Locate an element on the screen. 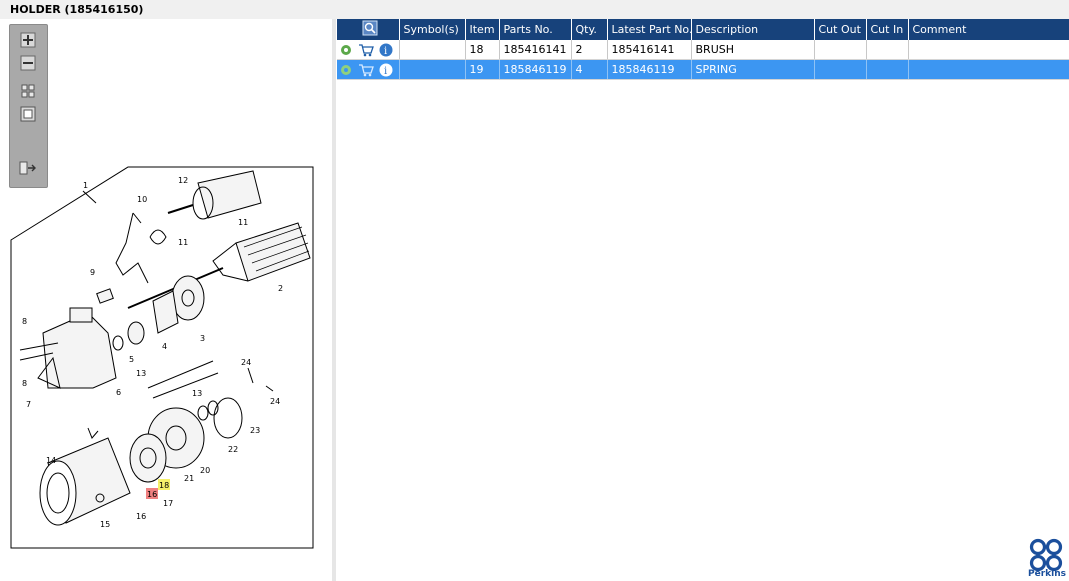 Image resolution: width=1069 pixels, height=581 pixels. column-header-parts-no: Parts No. is located at coordinates (535, 29).